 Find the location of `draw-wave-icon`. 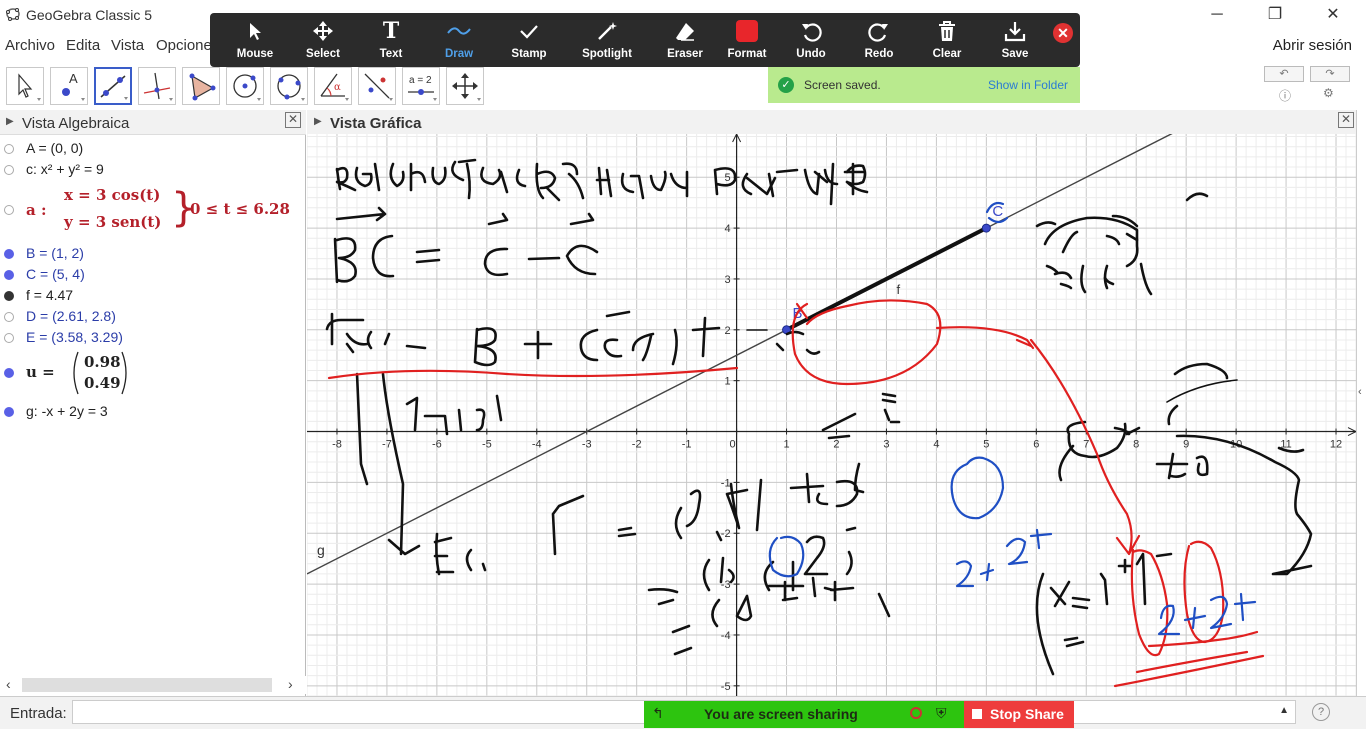

draw-wave-icon is located at coordinates (459, 31).